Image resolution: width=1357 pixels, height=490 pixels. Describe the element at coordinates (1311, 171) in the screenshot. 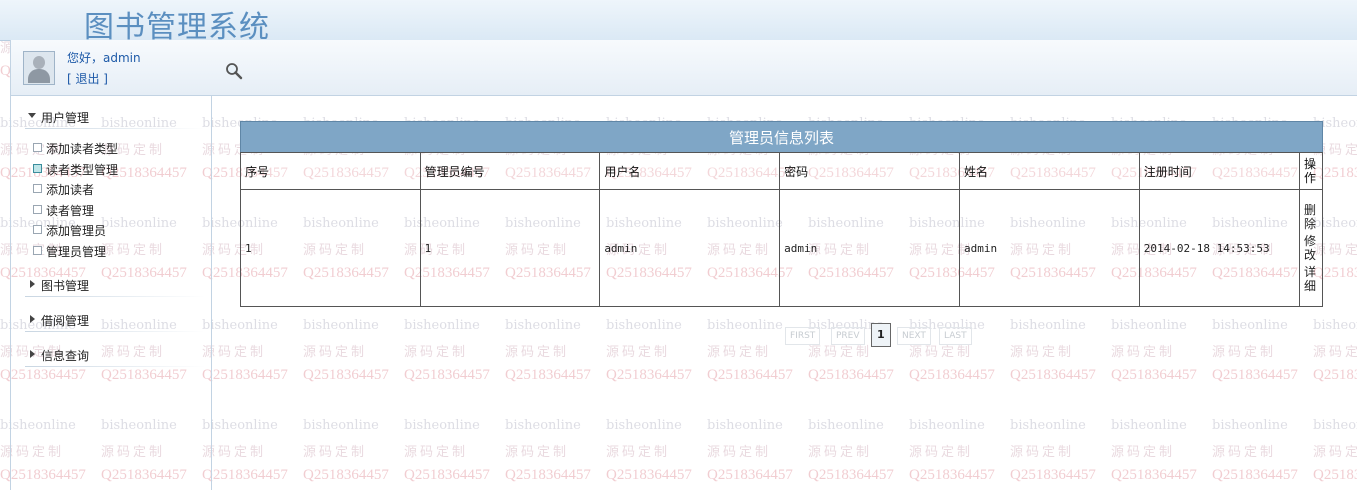

I see `column-header: 操作` at that location.